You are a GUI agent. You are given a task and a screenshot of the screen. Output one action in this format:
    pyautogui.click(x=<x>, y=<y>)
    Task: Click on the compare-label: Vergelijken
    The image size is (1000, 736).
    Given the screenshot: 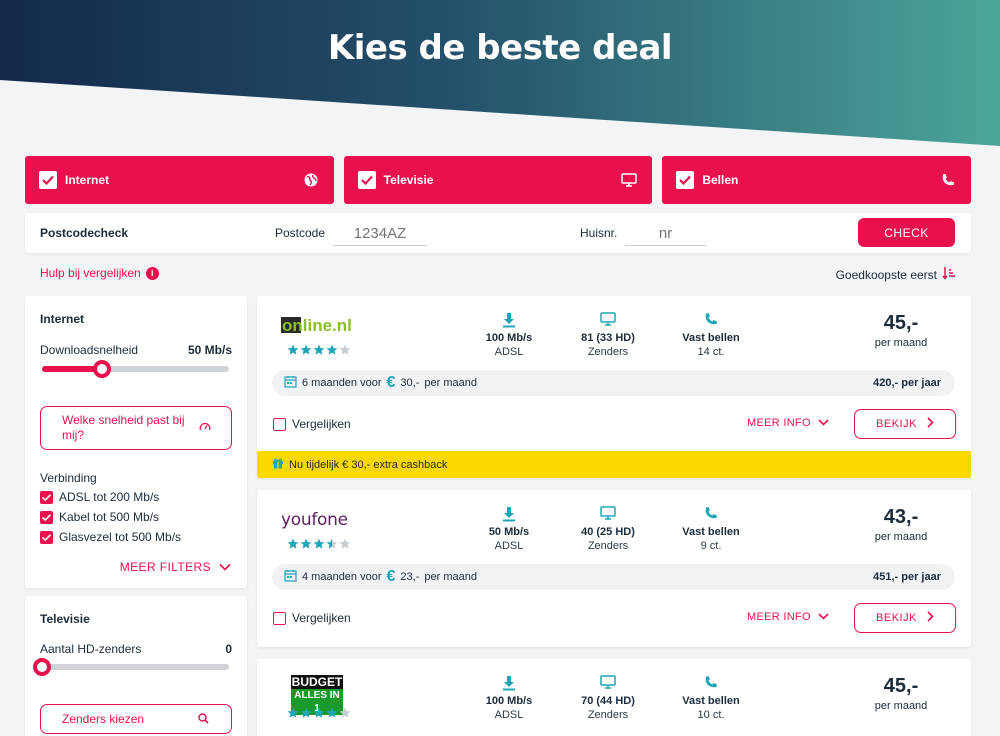 What is the action you would take?
    pyautogui.click(x=321, y=618)
    